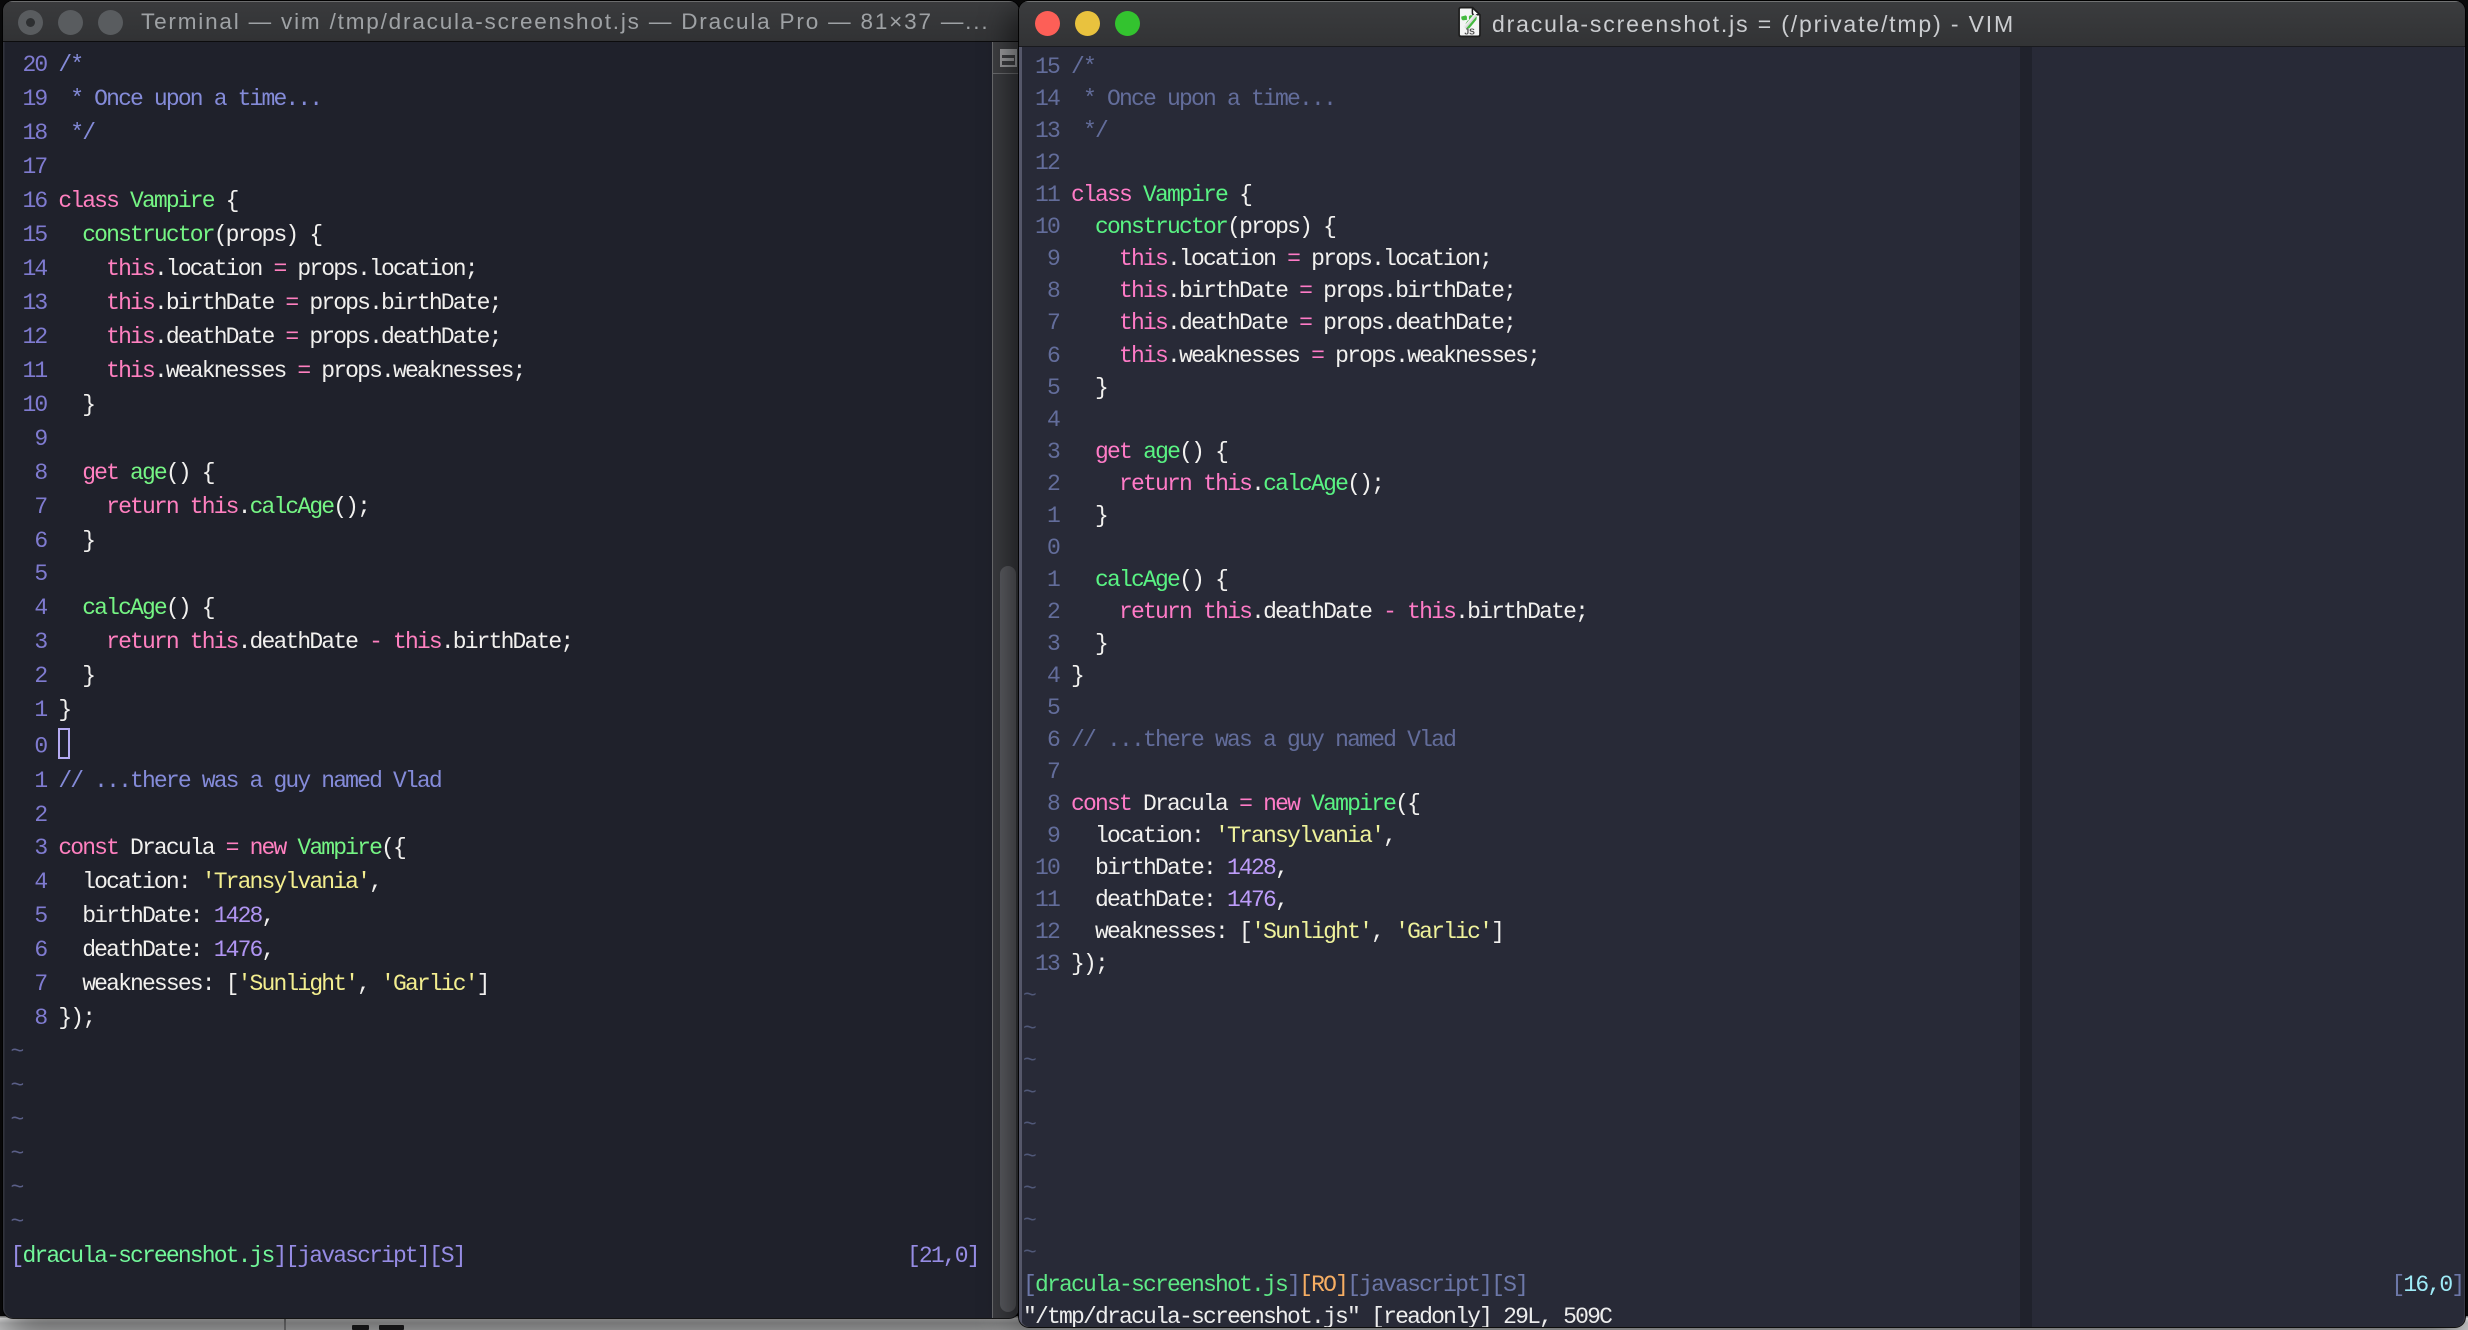 The image size is (2468, 1330). What do you see at coordinates (1469, 32) in the screenshot?
I see `svg-text: JS` at bounding box center [1469, 32].